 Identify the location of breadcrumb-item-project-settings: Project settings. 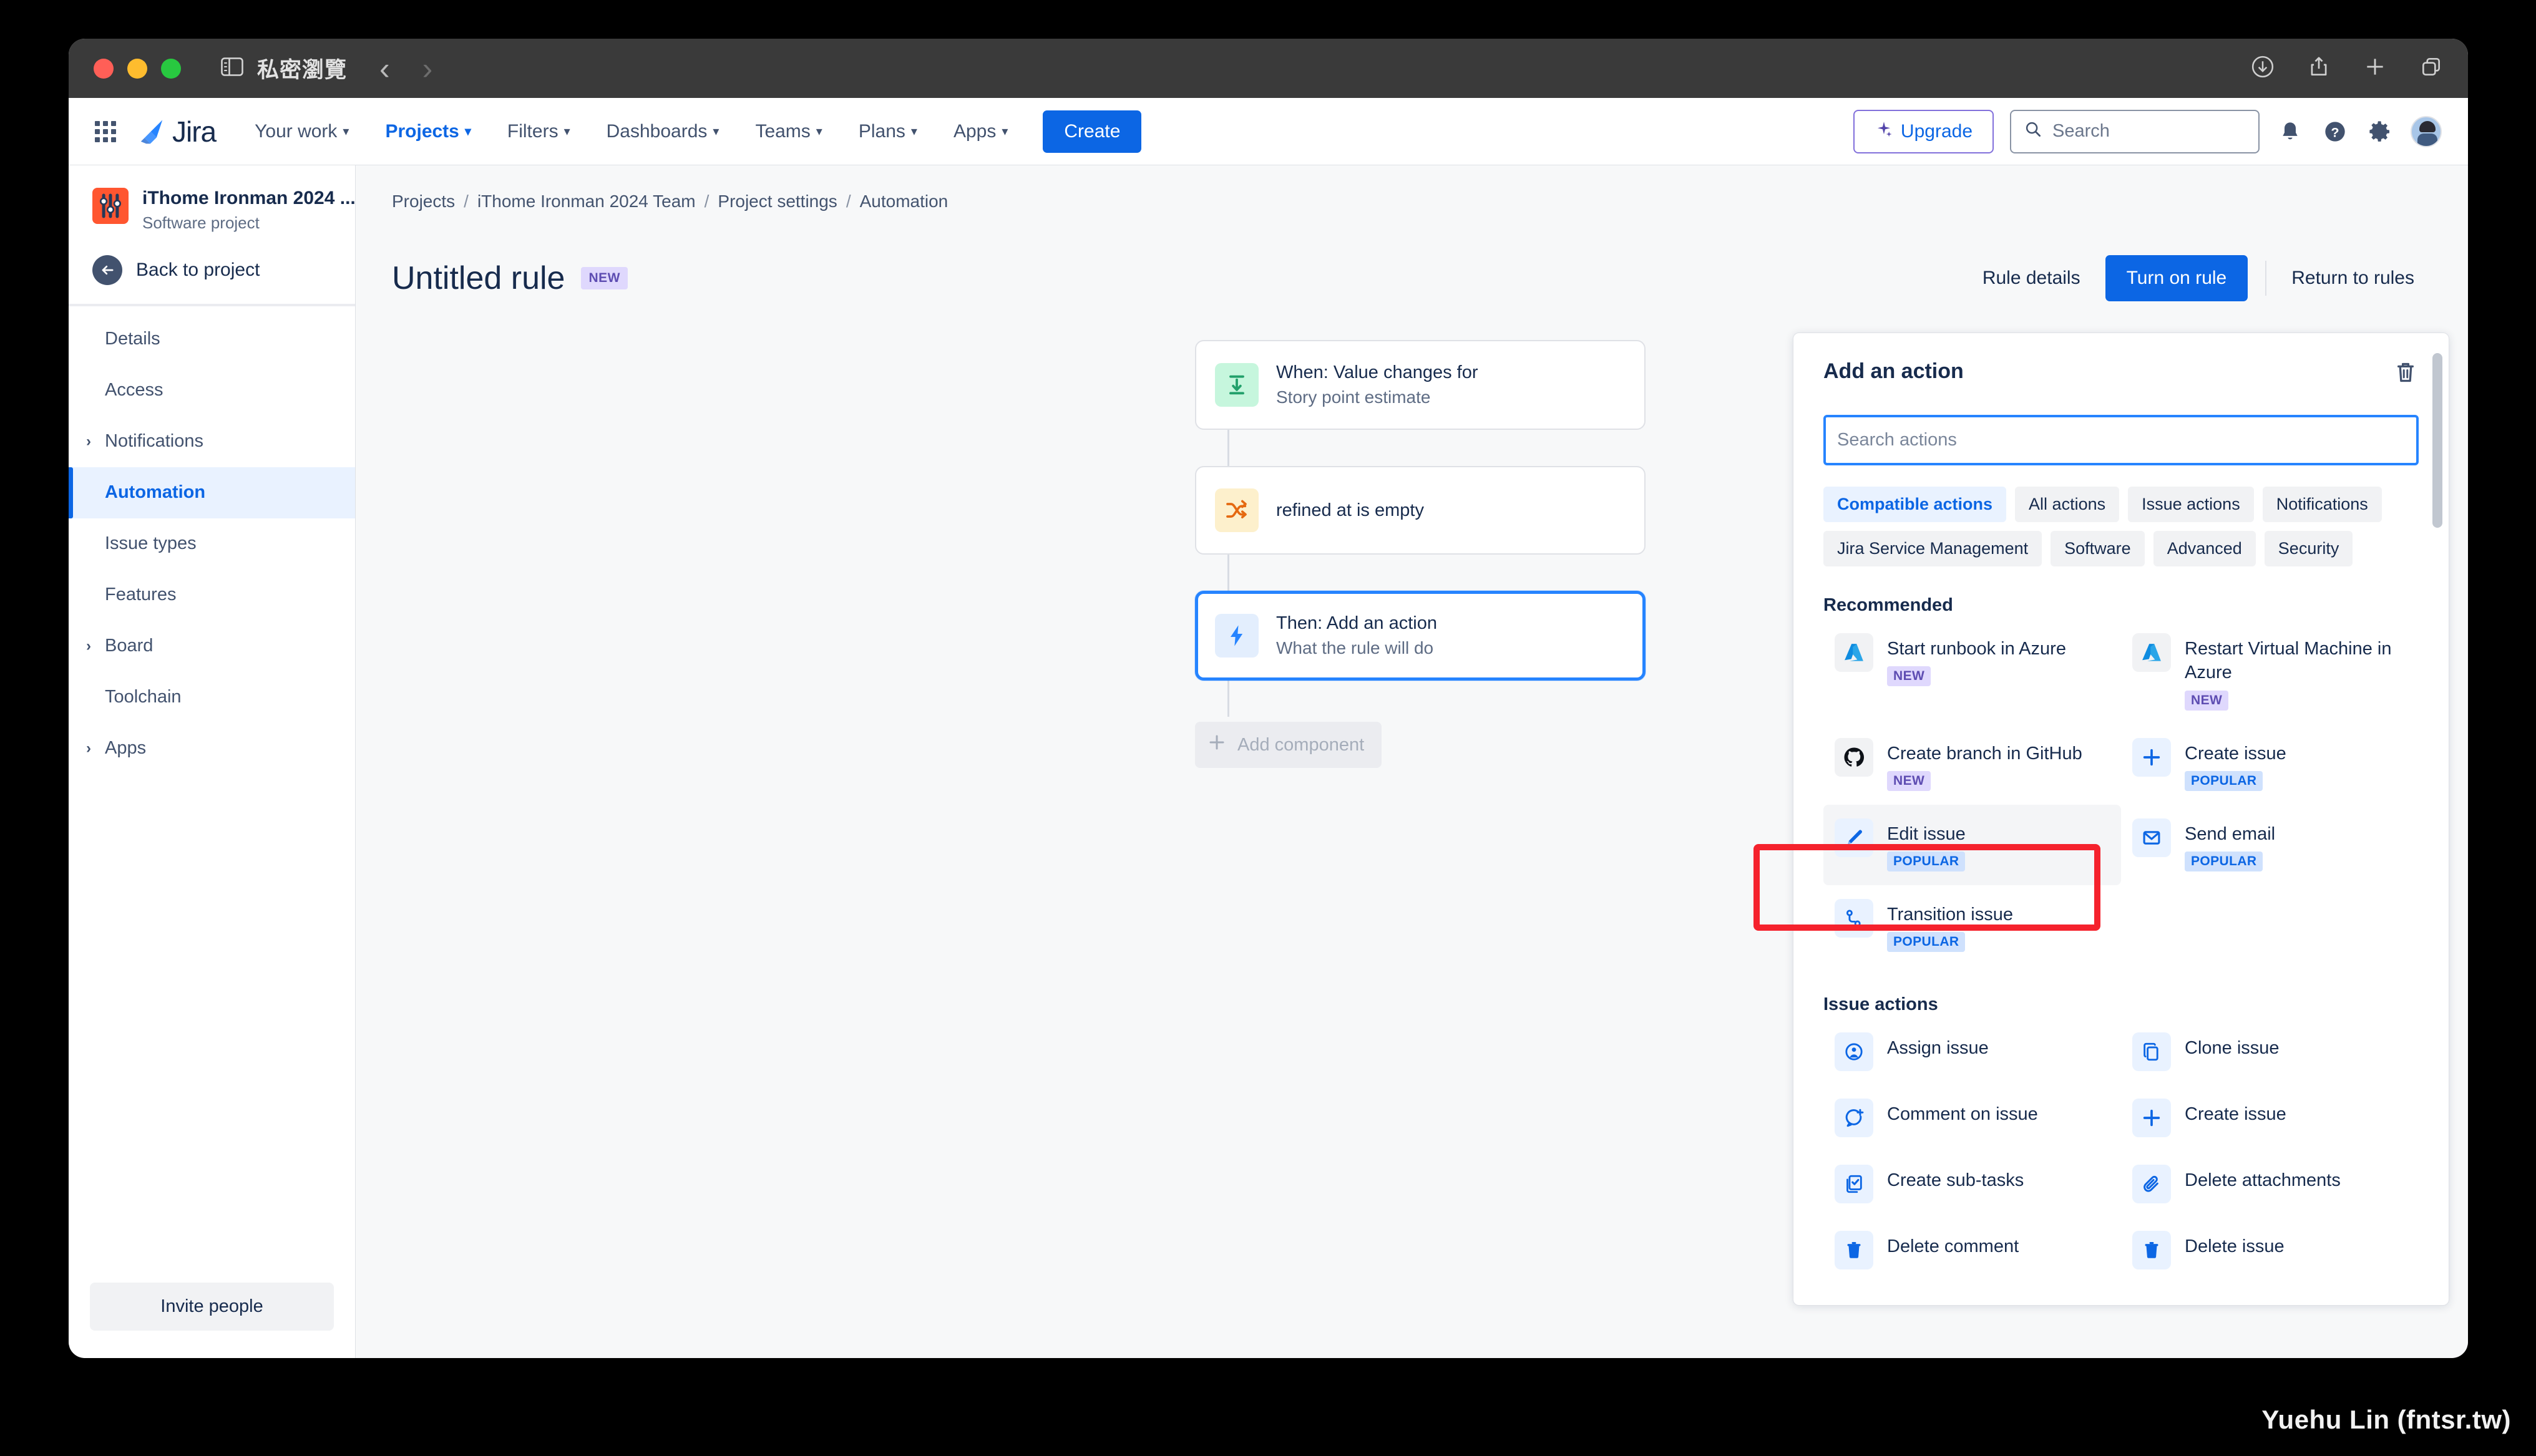
(777, 202).